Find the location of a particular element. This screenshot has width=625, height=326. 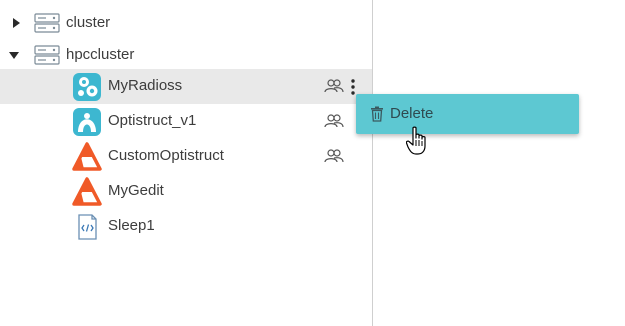

tree-node-sleep1: Sleep1 is located at coordinates (186, 226).